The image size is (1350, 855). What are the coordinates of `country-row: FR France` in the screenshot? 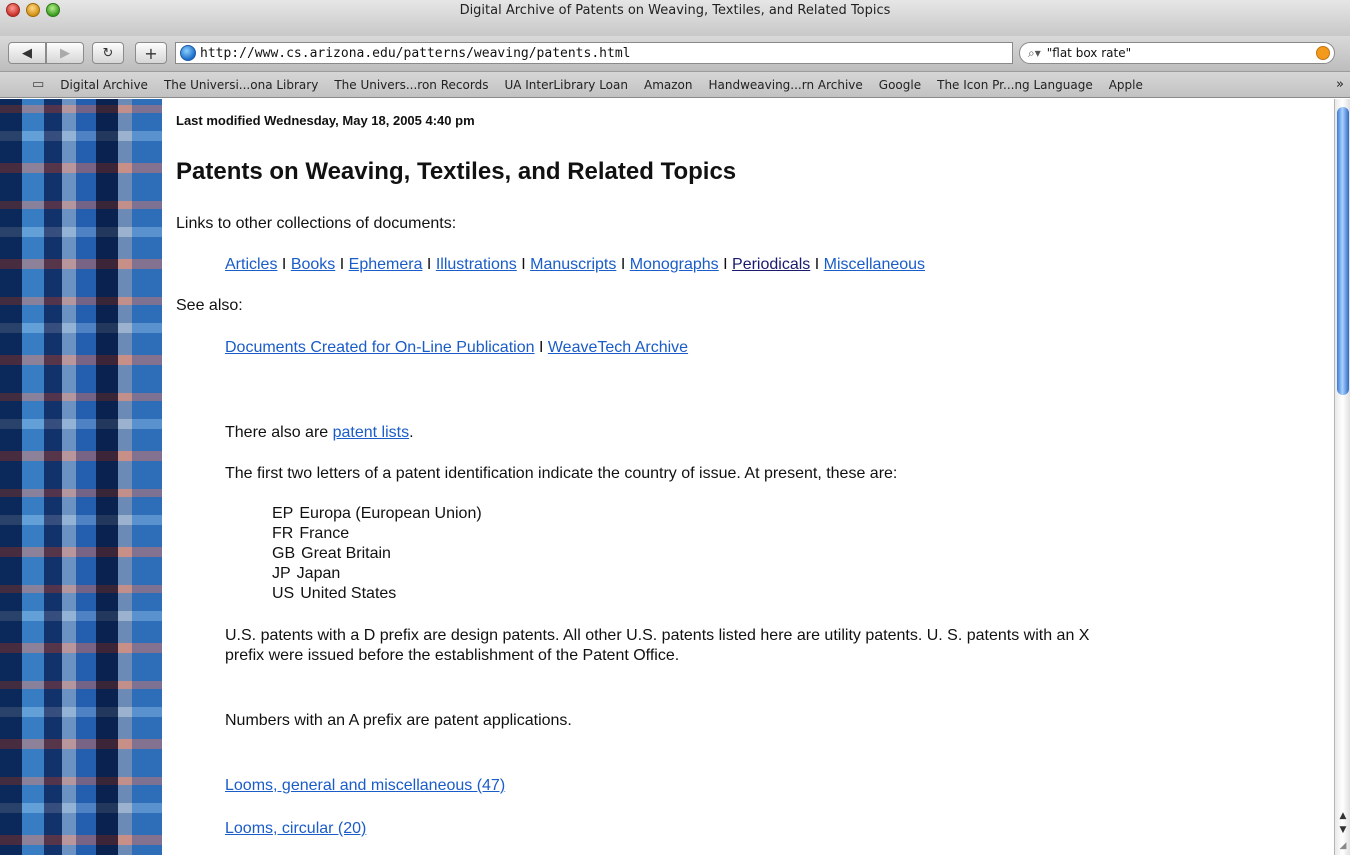 It's located at (310, 534).